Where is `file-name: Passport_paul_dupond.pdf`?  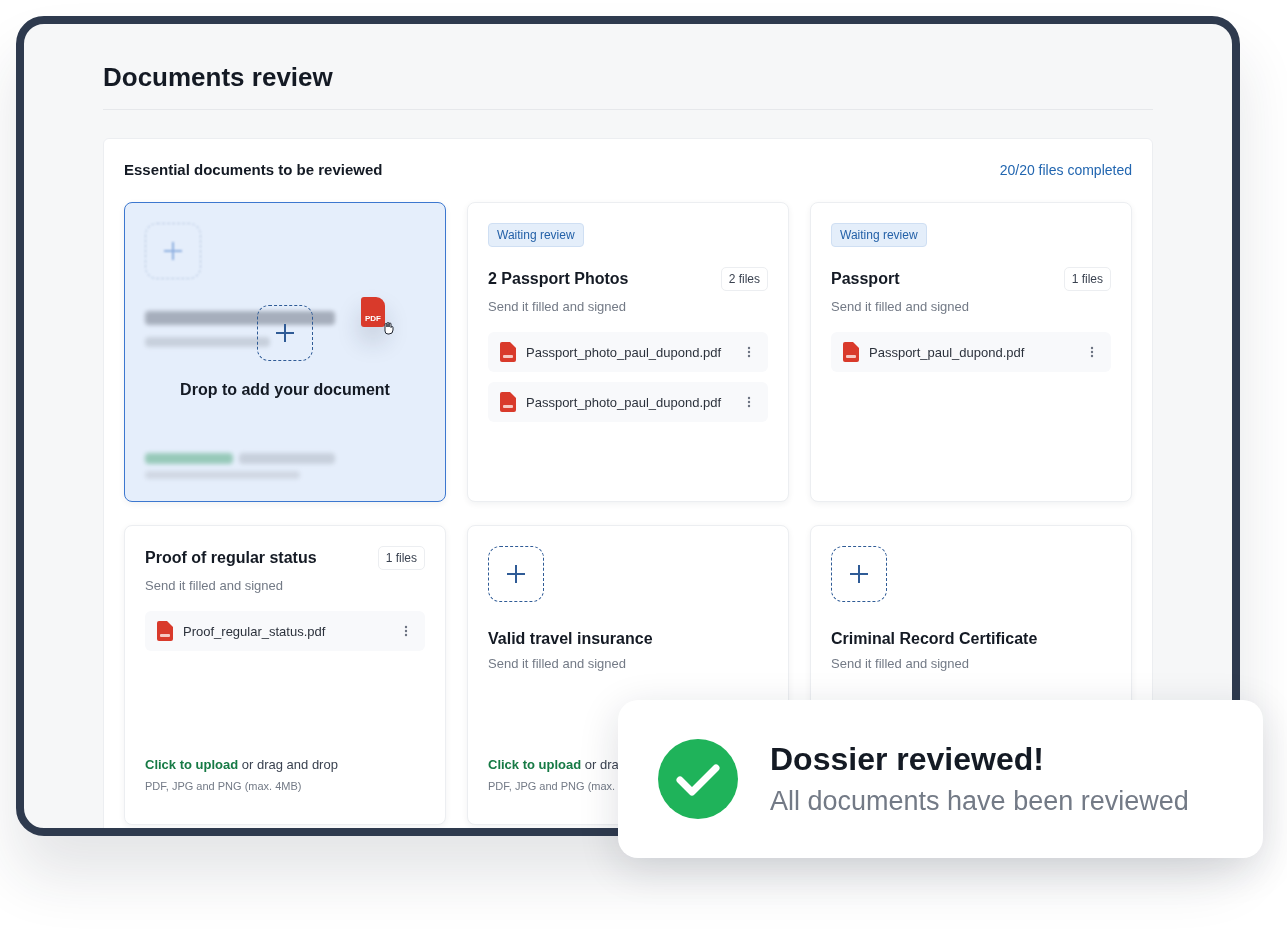 file-name: Passport_paul_dupond.pdf is located at coordinates (947, 352).